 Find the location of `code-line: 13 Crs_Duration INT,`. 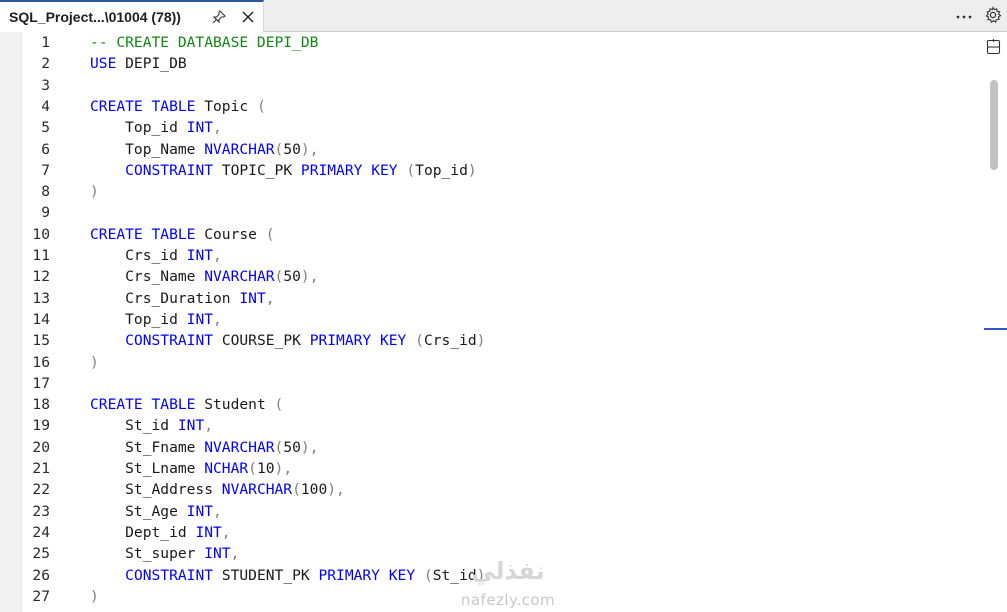

code-line: 13 Crs_Duration INT, is located at coordinates (490, 298).